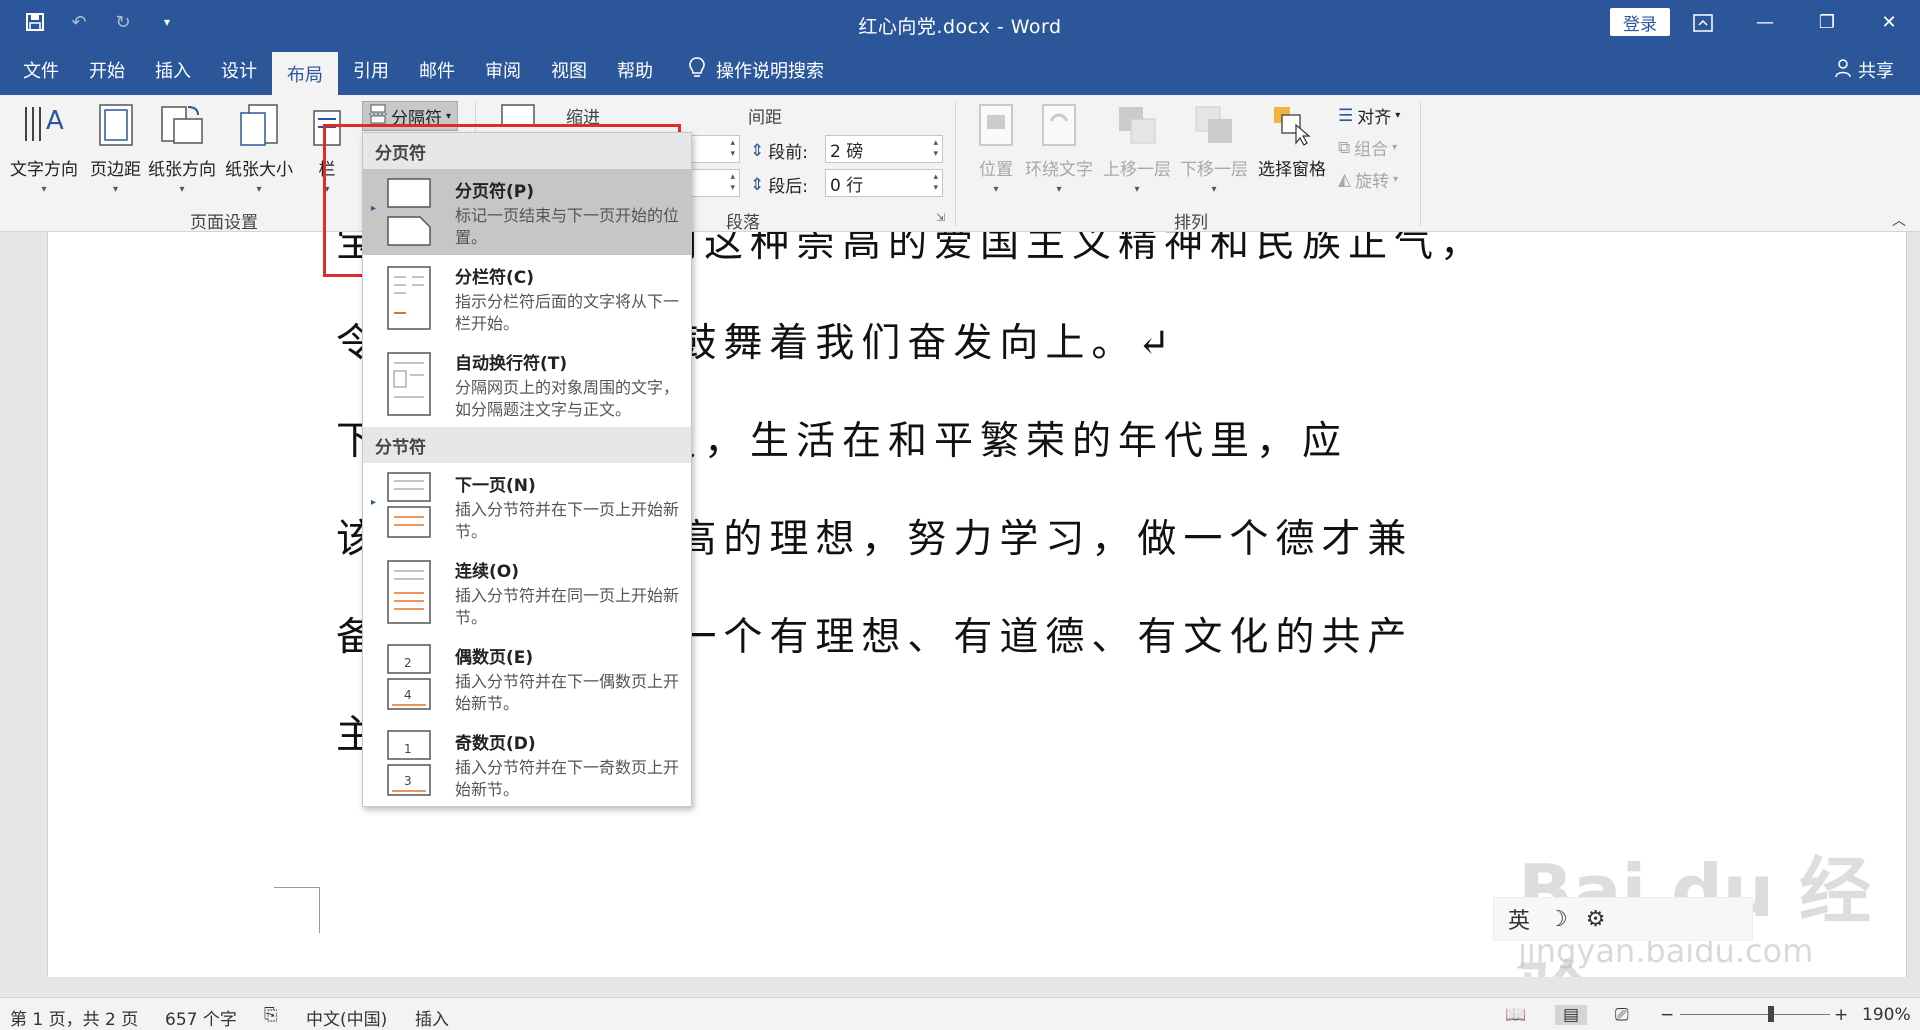 The image size is (1920, 1030). What do you see at coordinates (1137, 148) in the screenshot?
I see `bring-forward-button: 上移一层 ▾` at bounding box center [1137, 148].